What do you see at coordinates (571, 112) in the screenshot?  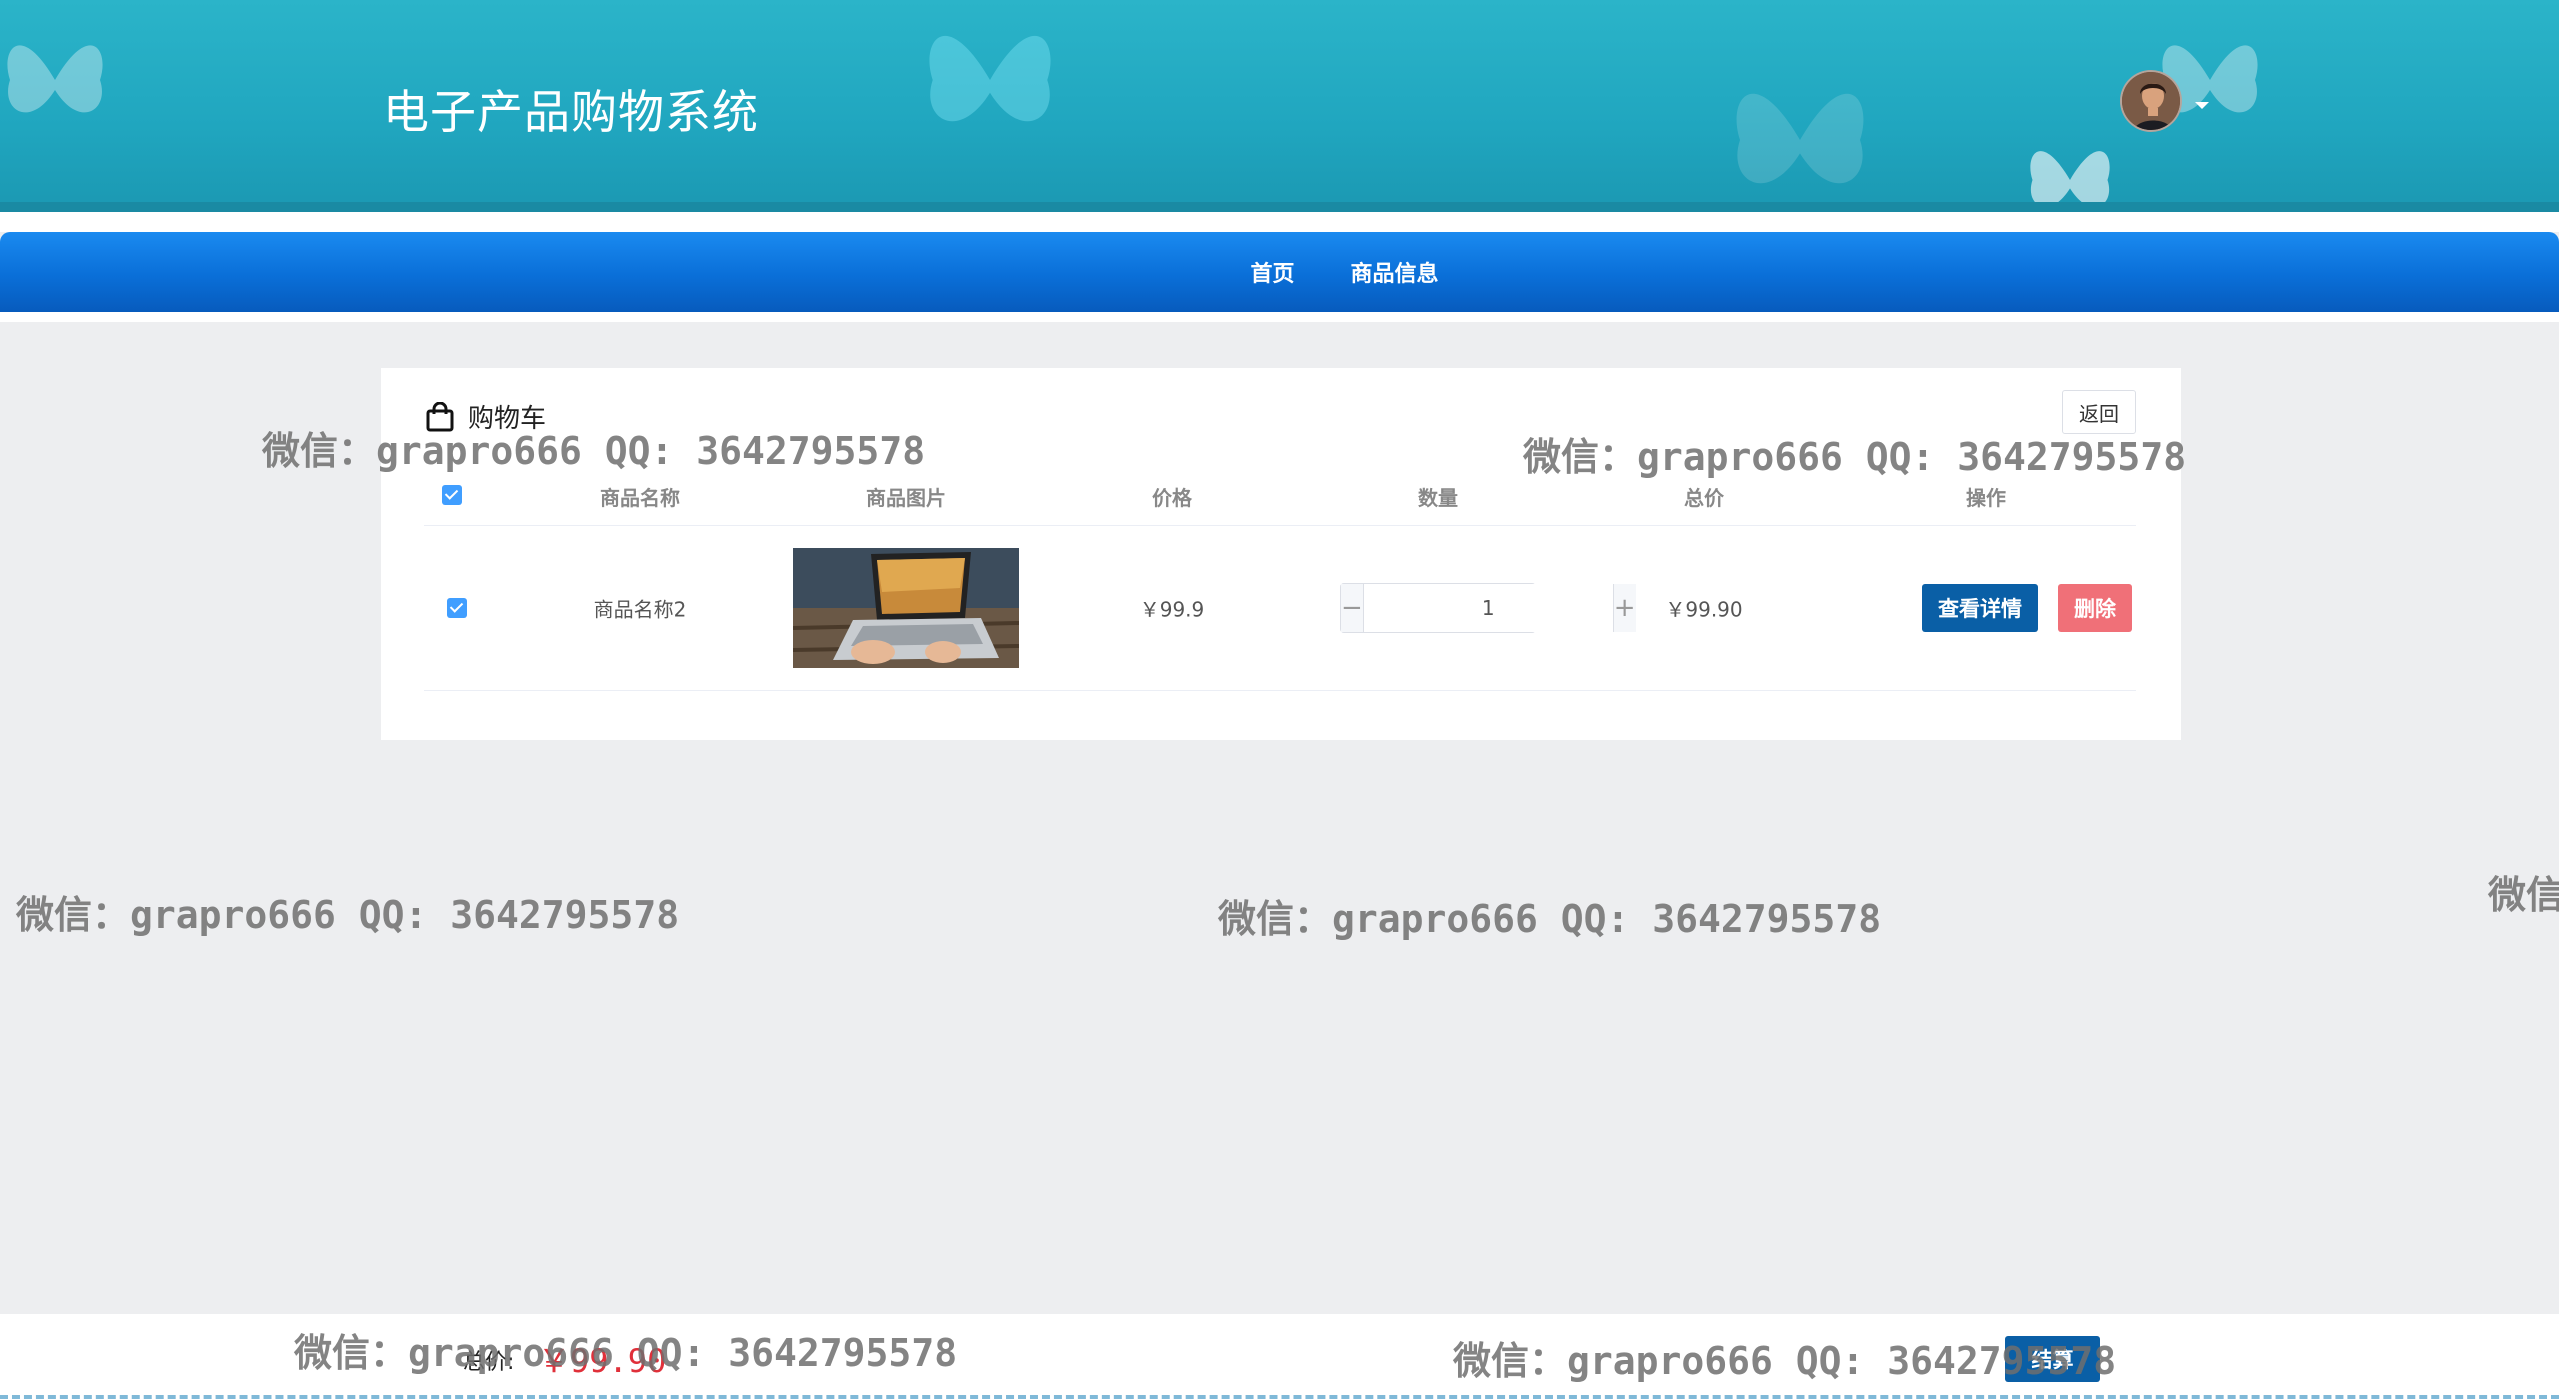 I see `site-title: 电子产品购物系统` at bounding box center [571, 112].